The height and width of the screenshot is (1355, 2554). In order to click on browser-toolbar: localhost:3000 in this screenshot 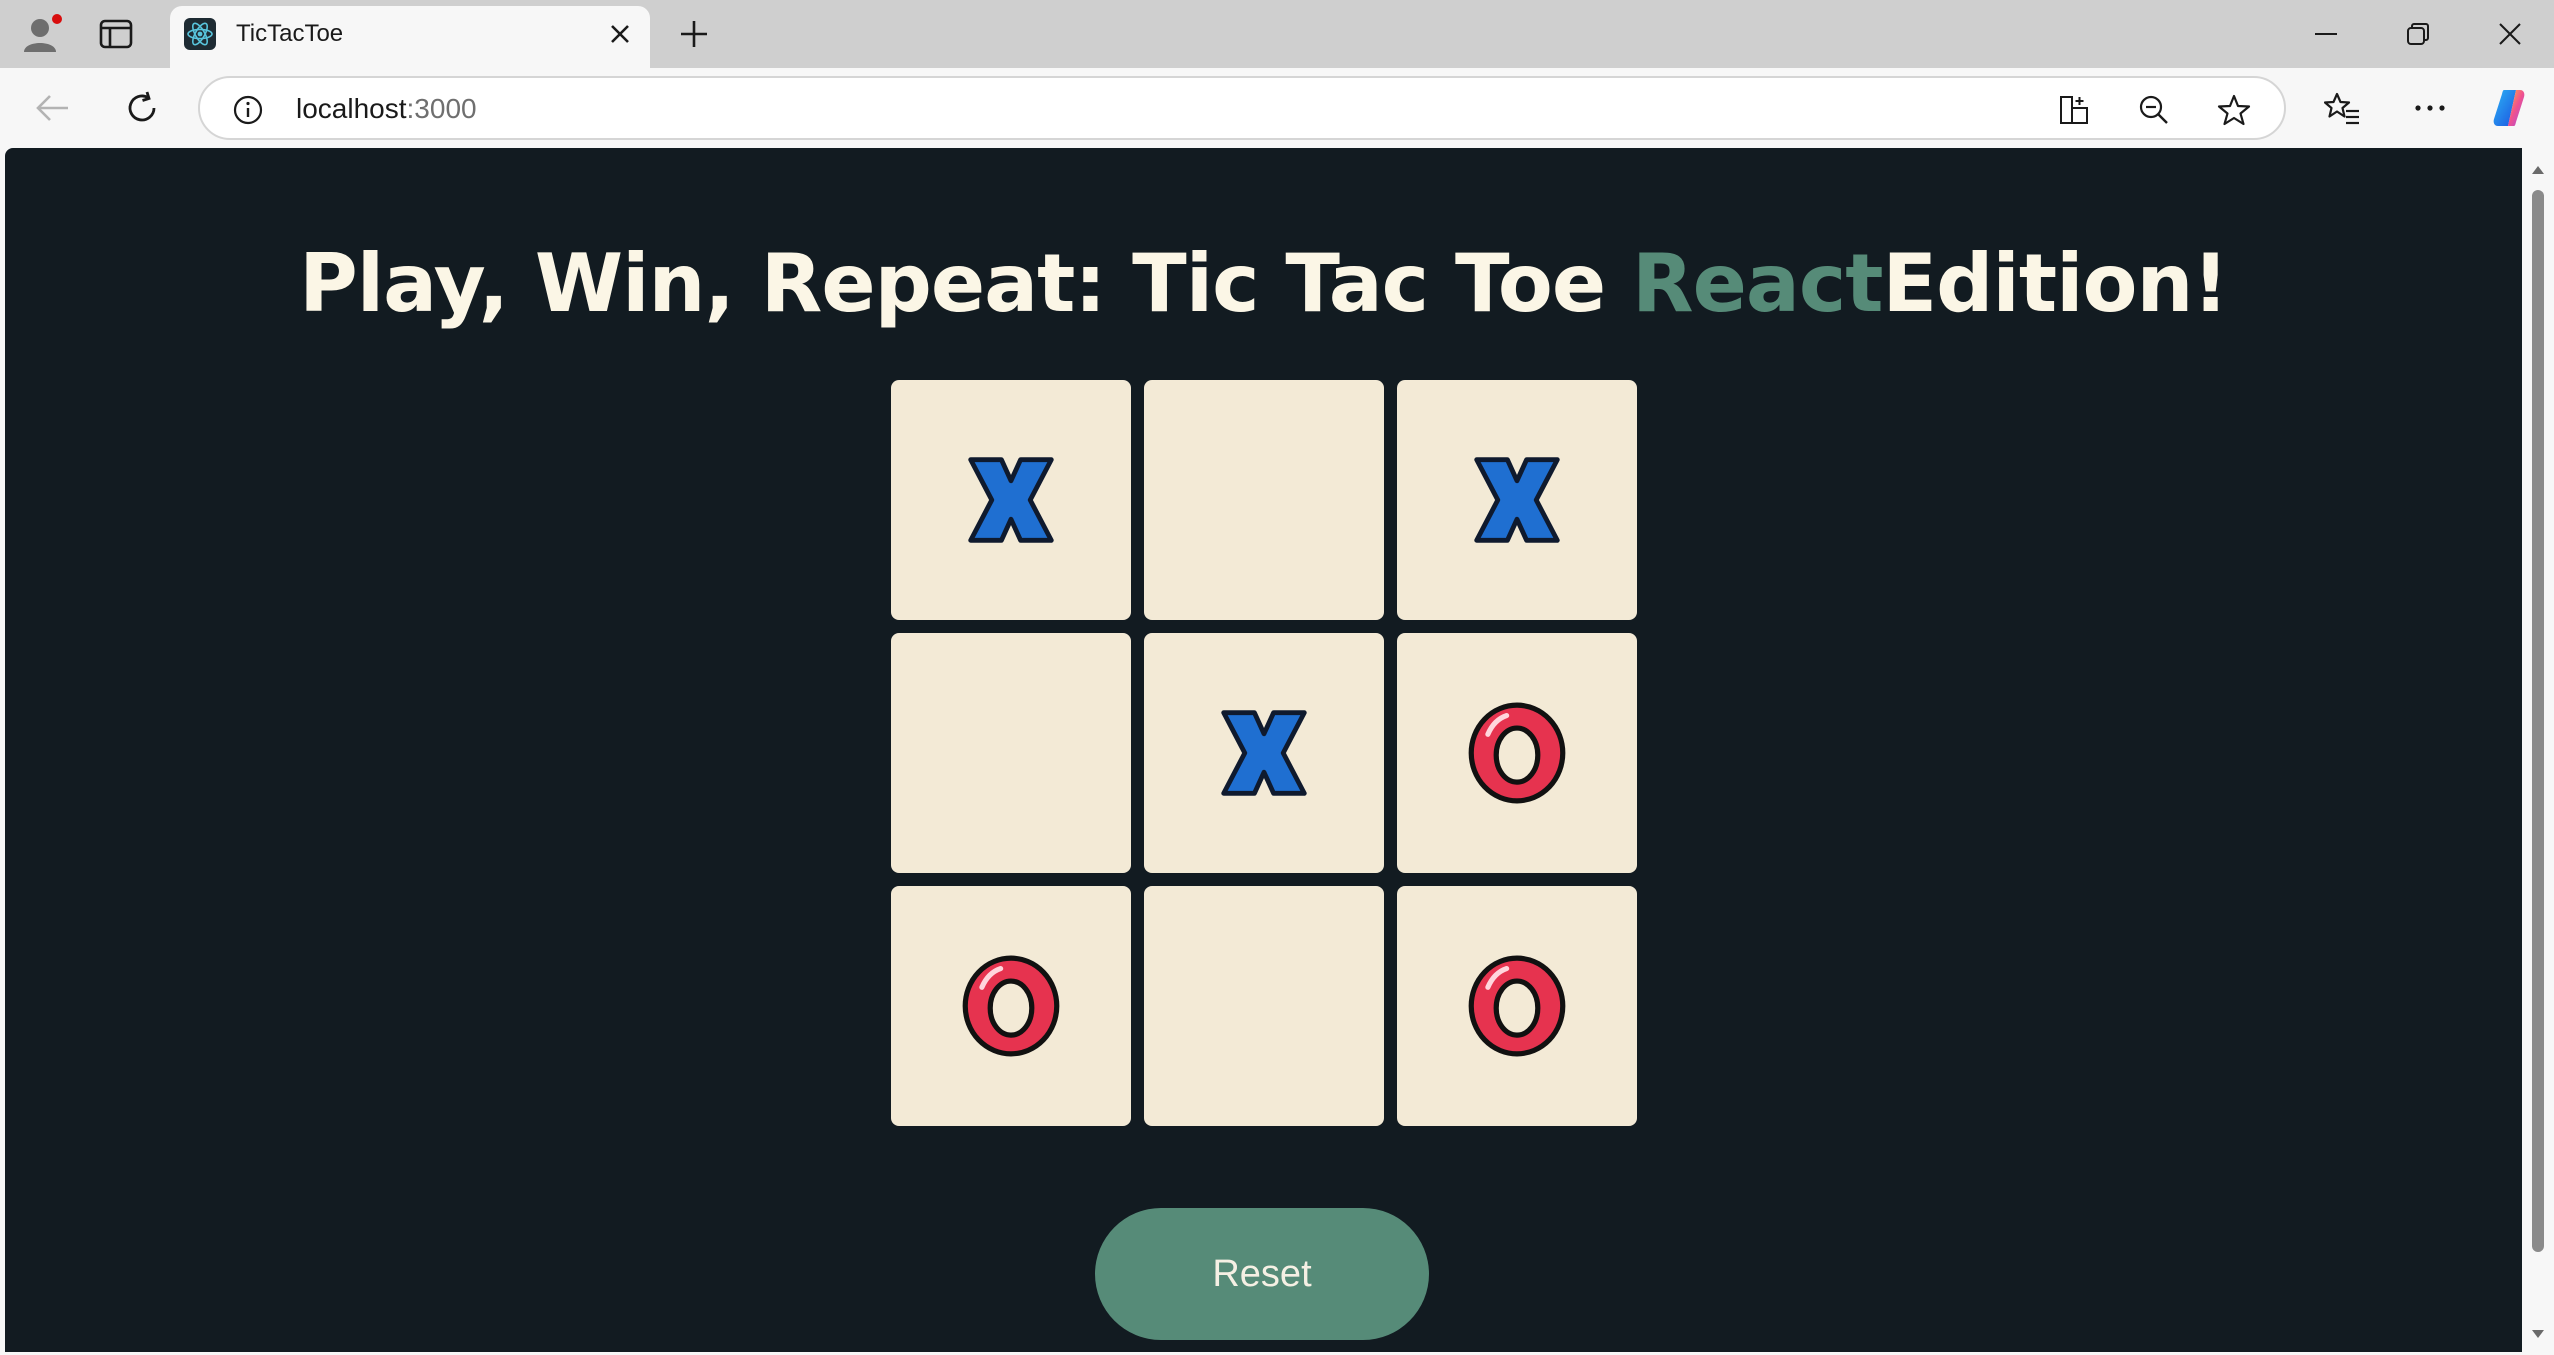, I will do `click(1277, 108)`.